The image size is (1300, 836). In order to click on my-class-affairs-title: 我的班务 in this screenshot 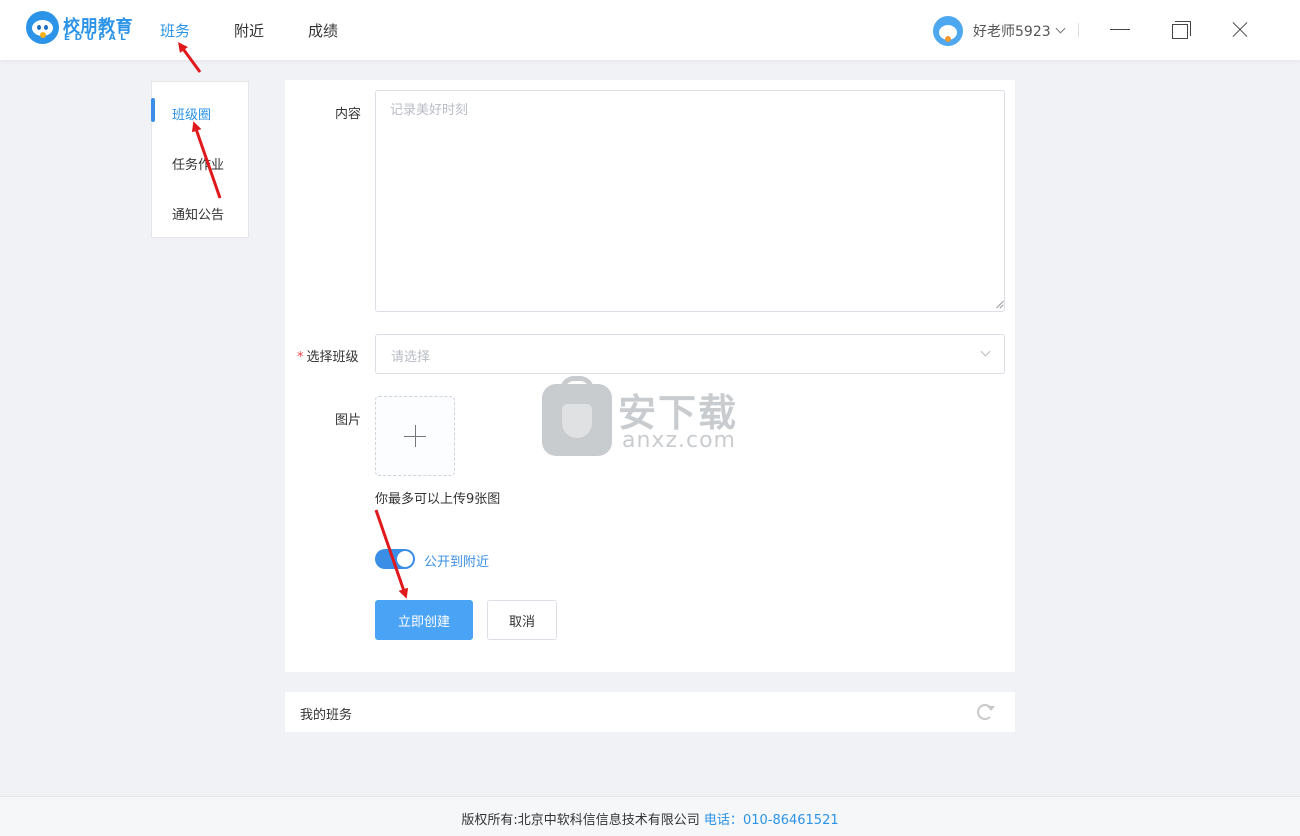, I will do `click(326, 715)`.